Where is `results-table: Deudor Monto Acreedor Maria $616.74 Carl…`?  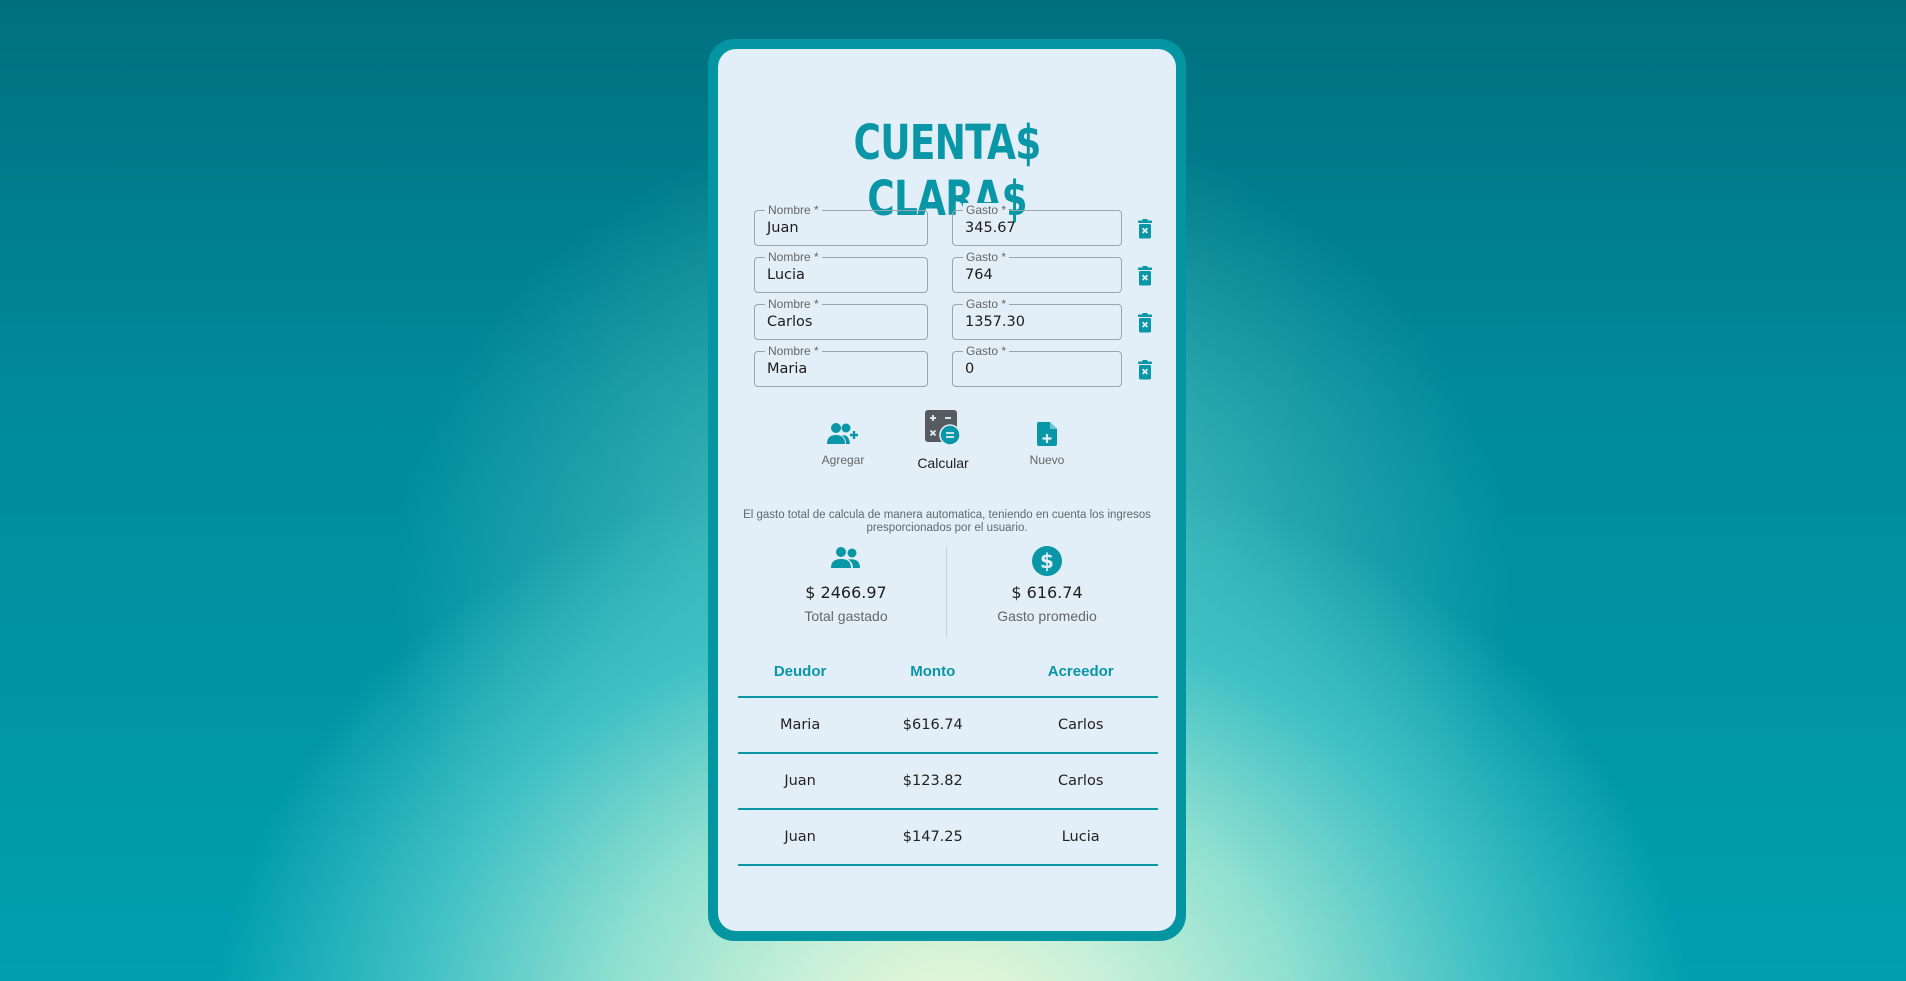
results-table: Deudor Monto Acreedor Maria $616.74 Carl… is located at coordinates (948, 756).